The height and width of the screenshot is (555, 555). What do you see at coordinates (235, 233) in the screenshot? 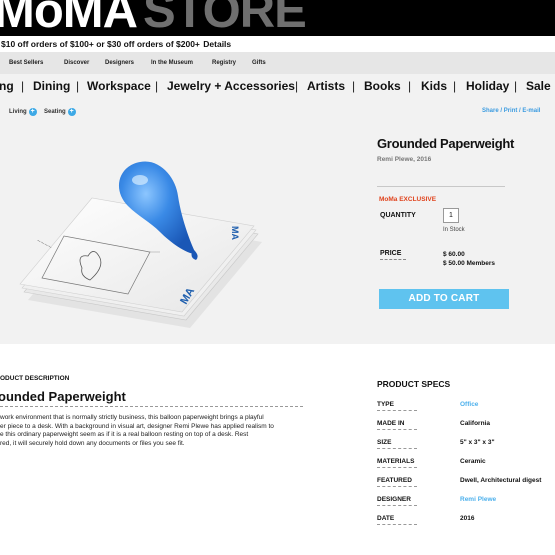
I see `svg-text: MA` at bounding box center [235, 233].